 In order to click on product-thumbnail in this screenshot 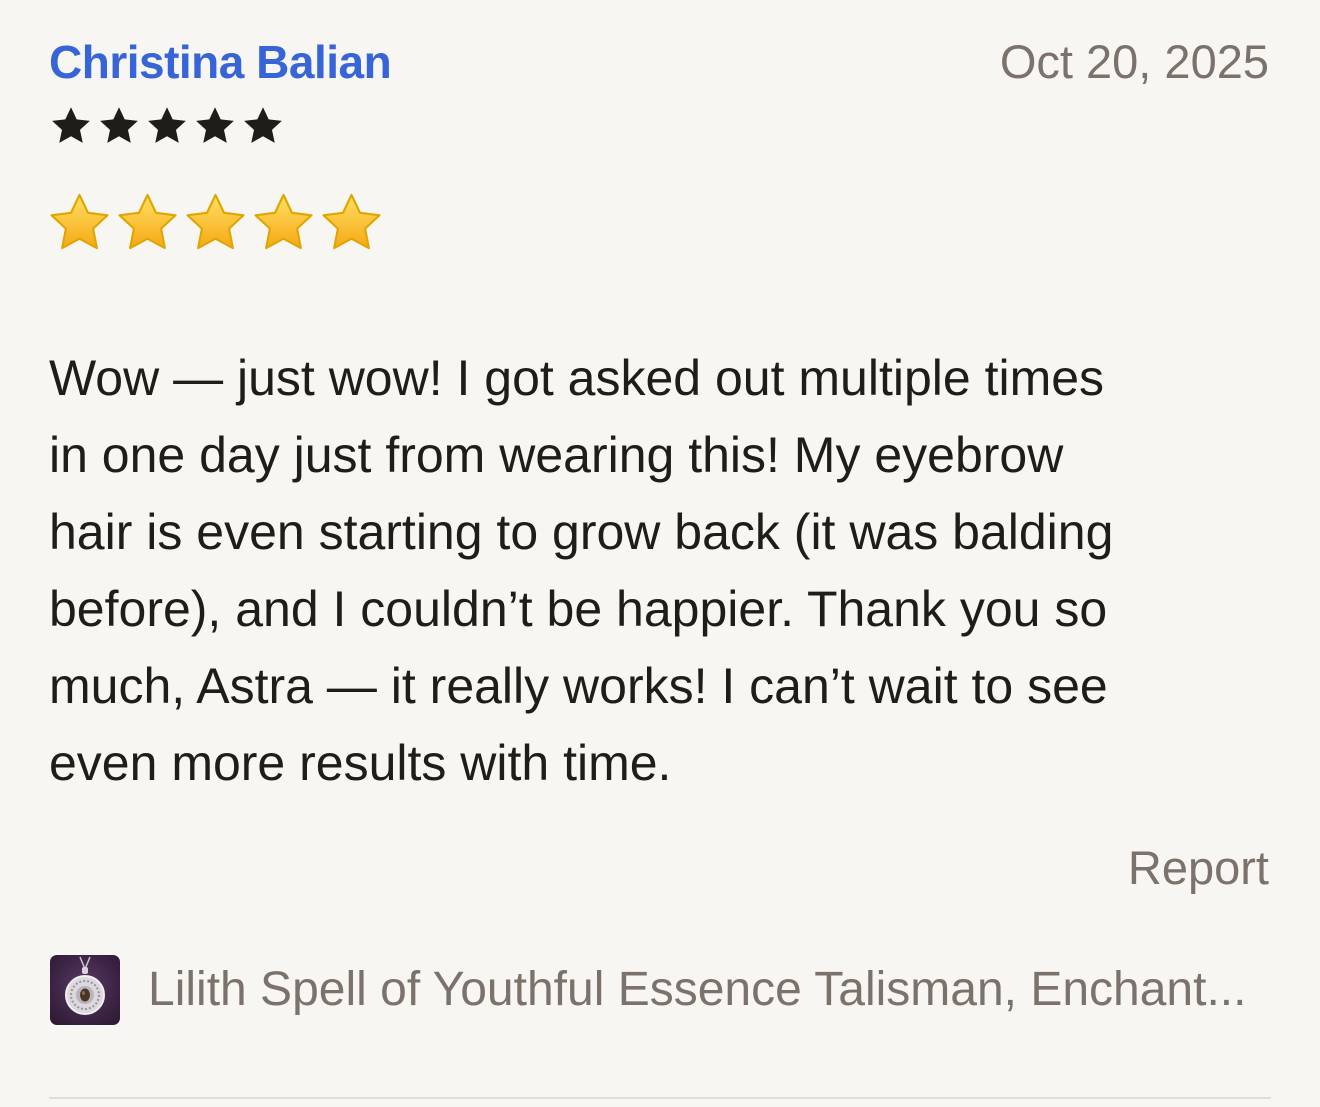, I will do `click(85, 990)`.